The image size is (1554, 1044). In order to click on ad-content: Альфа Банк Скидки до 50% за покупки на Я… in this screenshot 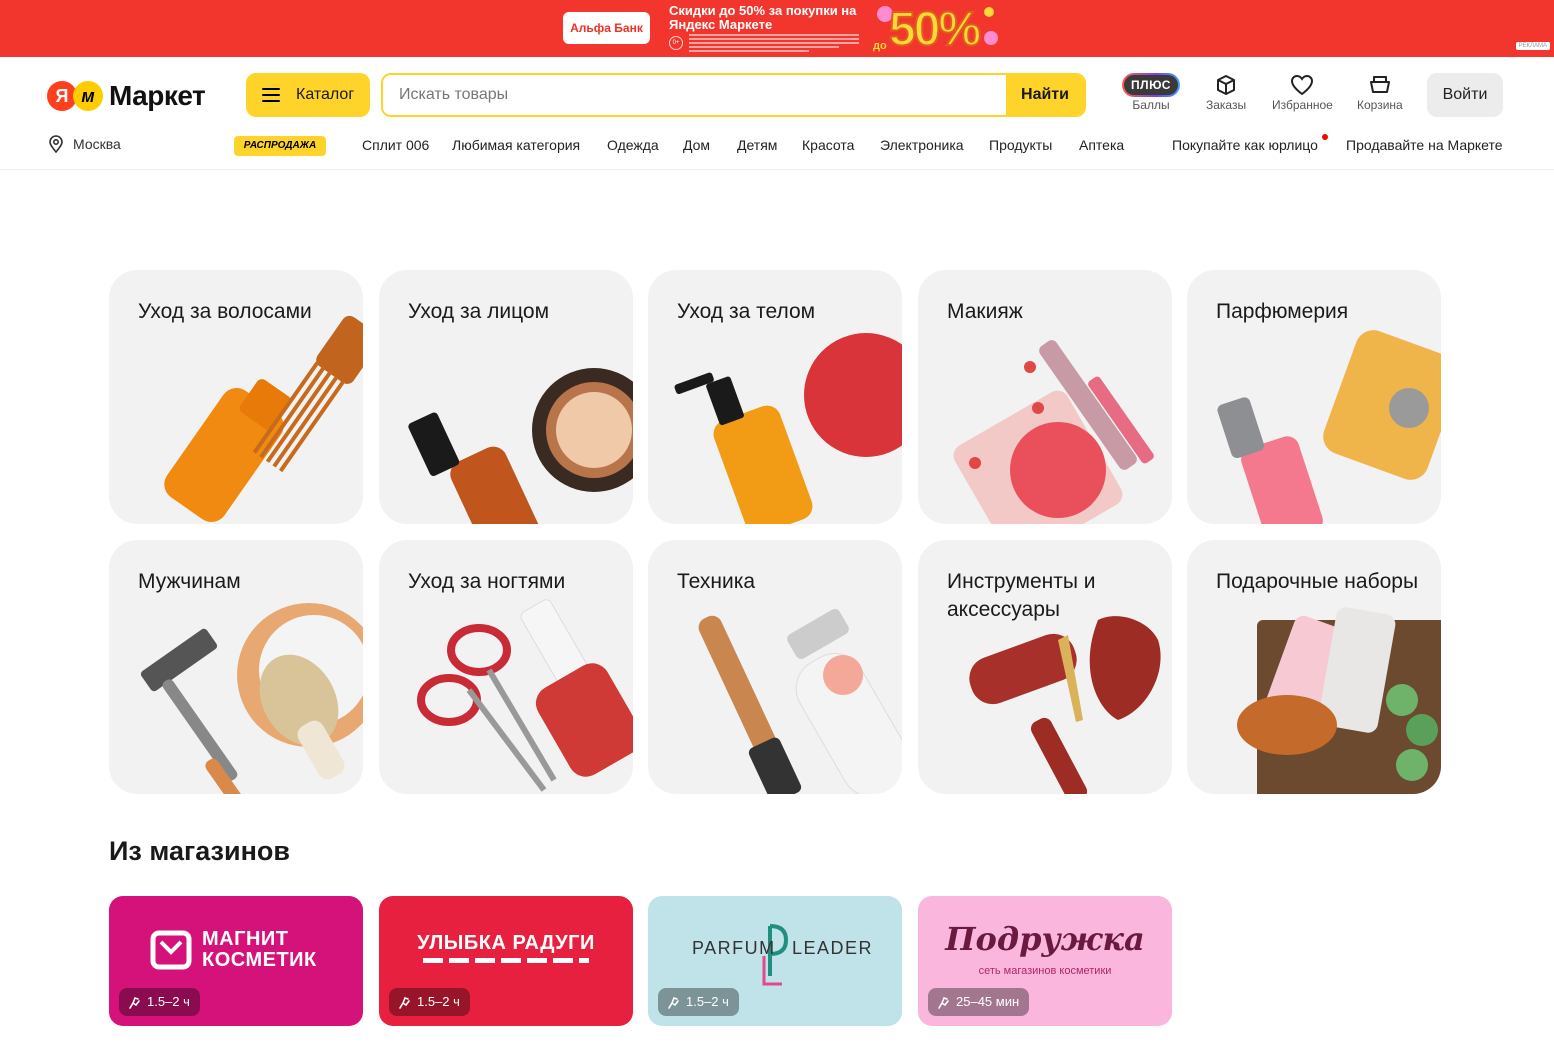, I will do `click(783, 28)`.